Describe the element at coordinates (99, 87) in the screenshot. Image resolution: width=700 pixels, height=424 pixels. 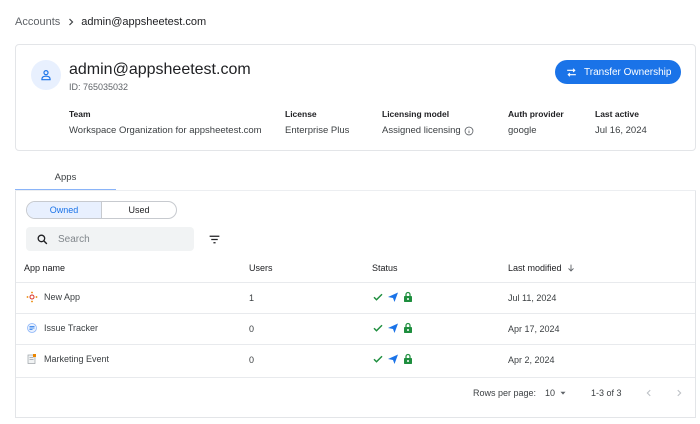
I see `user-id: ID: 765035032` at that location.